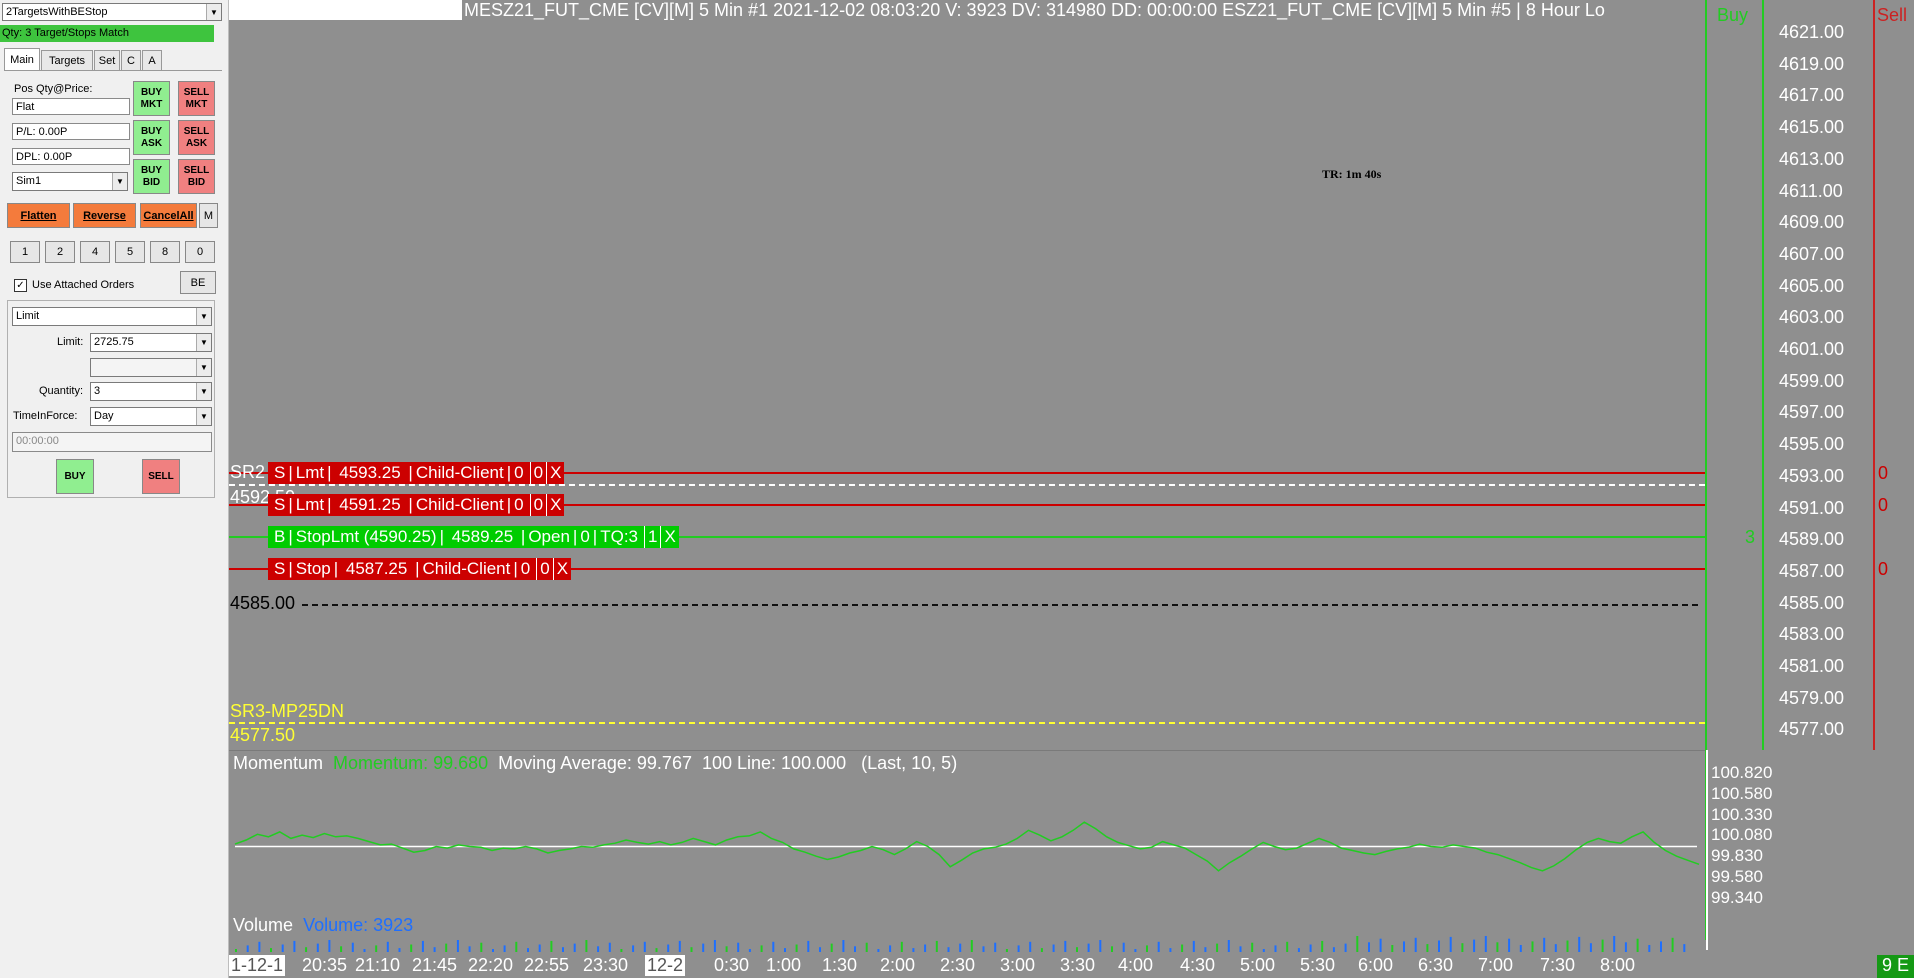 Image resolution: width=1914 pixels, height=978 pixels. Describe the element at coordinates (95, 252) in the screenshot. I see `qty-button-4: 4` at that location.